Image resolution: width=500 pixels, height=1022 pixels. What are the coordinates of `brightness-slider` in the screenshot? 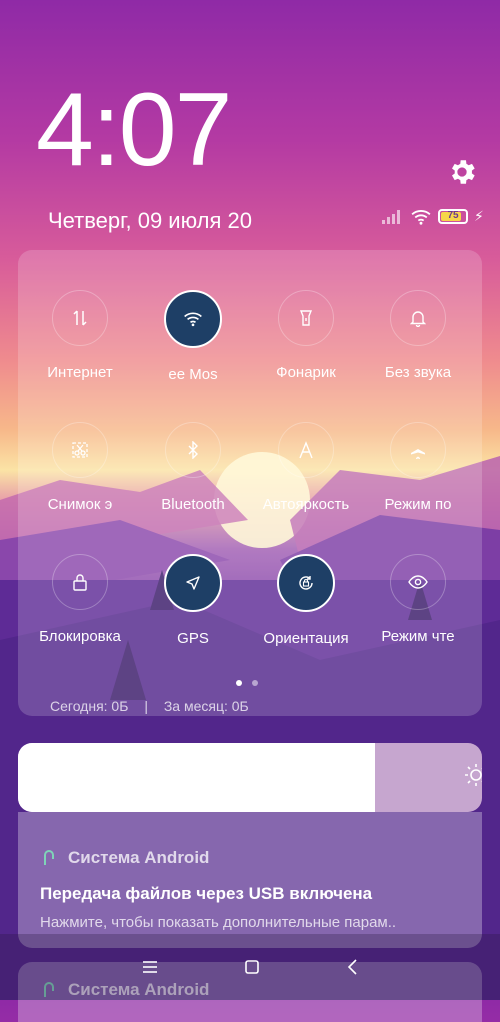 It's located at (250, 777).